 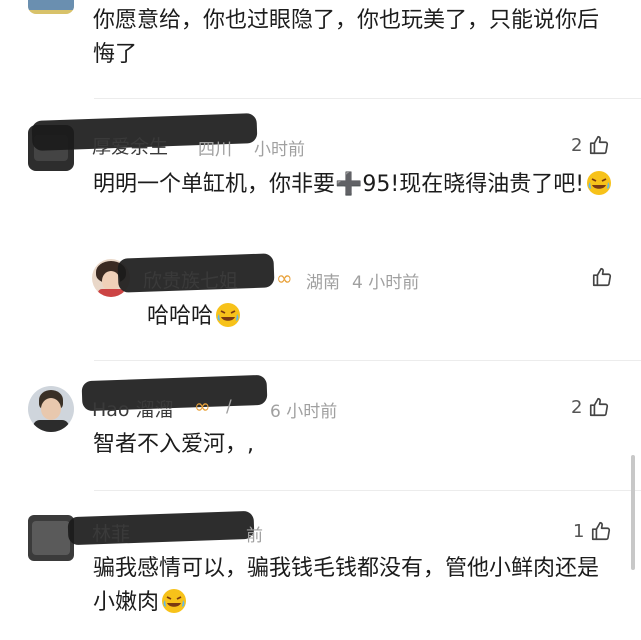 I want to click on avatar-top-partial, so click(x=51, y=7).